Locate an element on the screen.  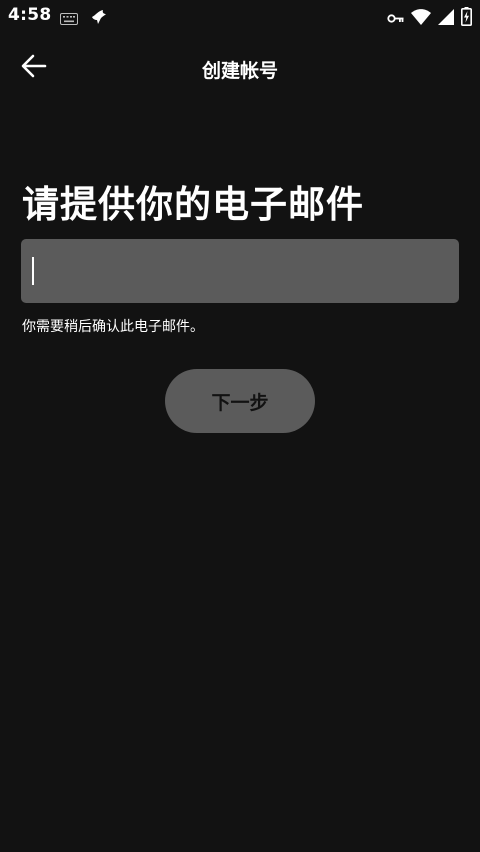
next-button: 下一步 is located at coordinates (240, 401).